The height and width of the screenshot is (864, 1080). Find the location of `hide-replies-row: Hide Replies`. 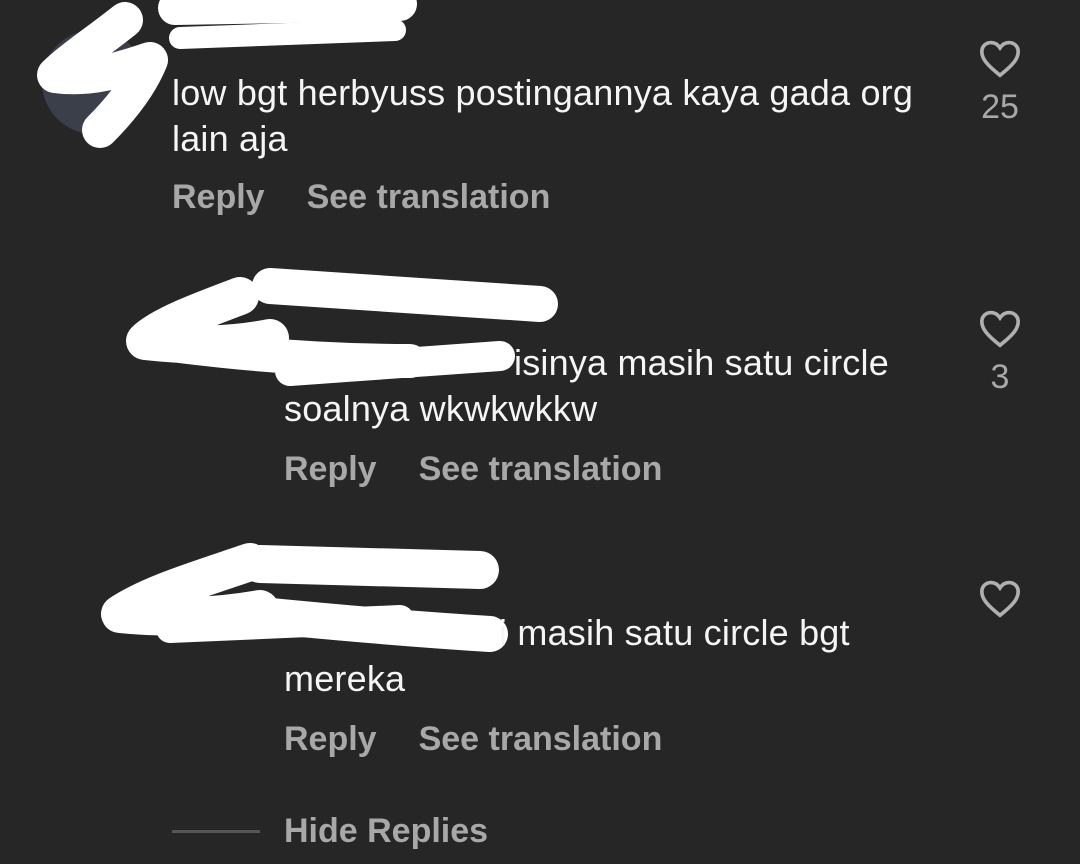

hide-replies-row: Hide Replies is located at coordinates (330, 831).